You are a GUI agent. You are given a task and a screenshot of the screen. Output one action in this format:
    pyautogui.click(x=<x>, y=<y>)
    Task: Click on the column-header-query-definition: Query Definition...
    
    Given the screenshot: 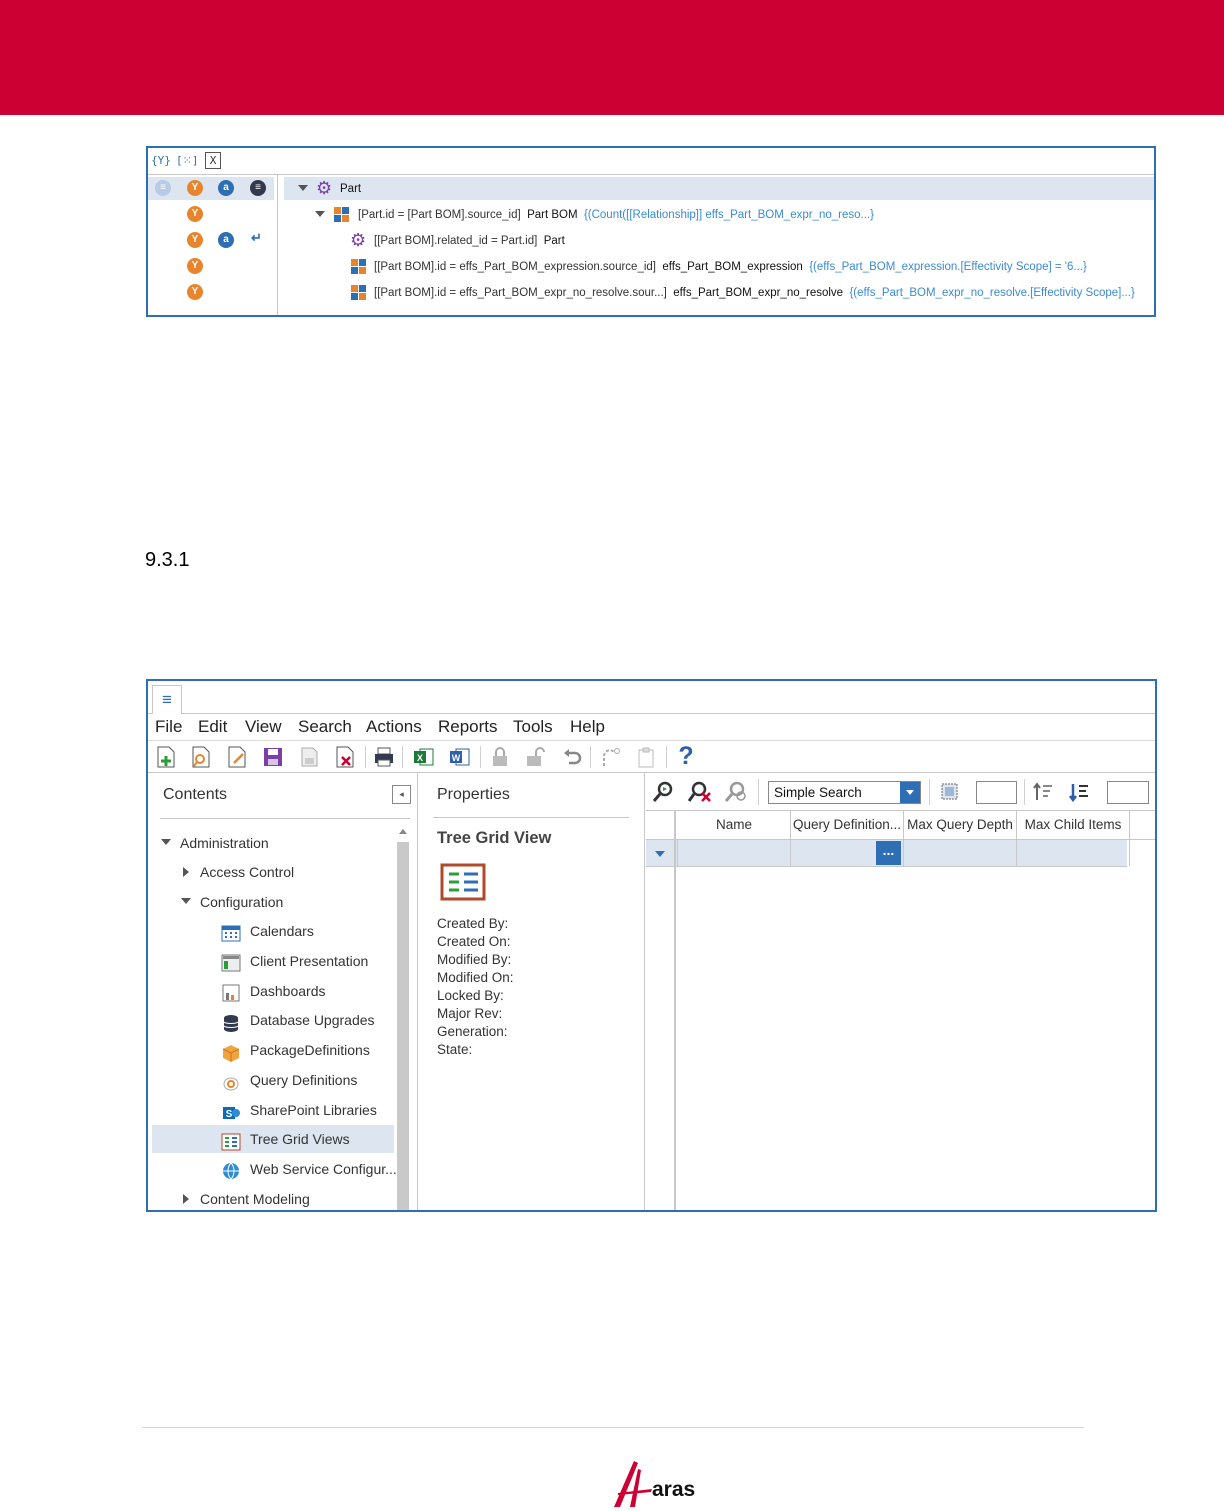 What is the action you would take?
    pyautogui.click(x=847, y=825)
    